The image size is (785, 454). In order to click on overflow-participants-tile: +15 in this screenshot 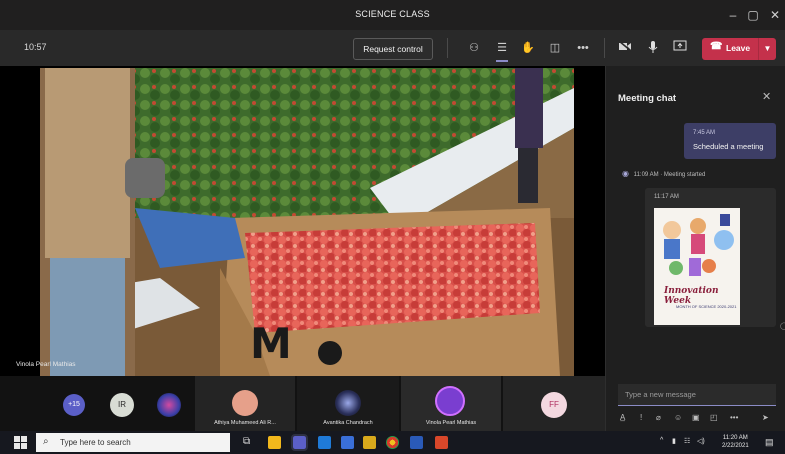, I will do `click(75, 403)`.